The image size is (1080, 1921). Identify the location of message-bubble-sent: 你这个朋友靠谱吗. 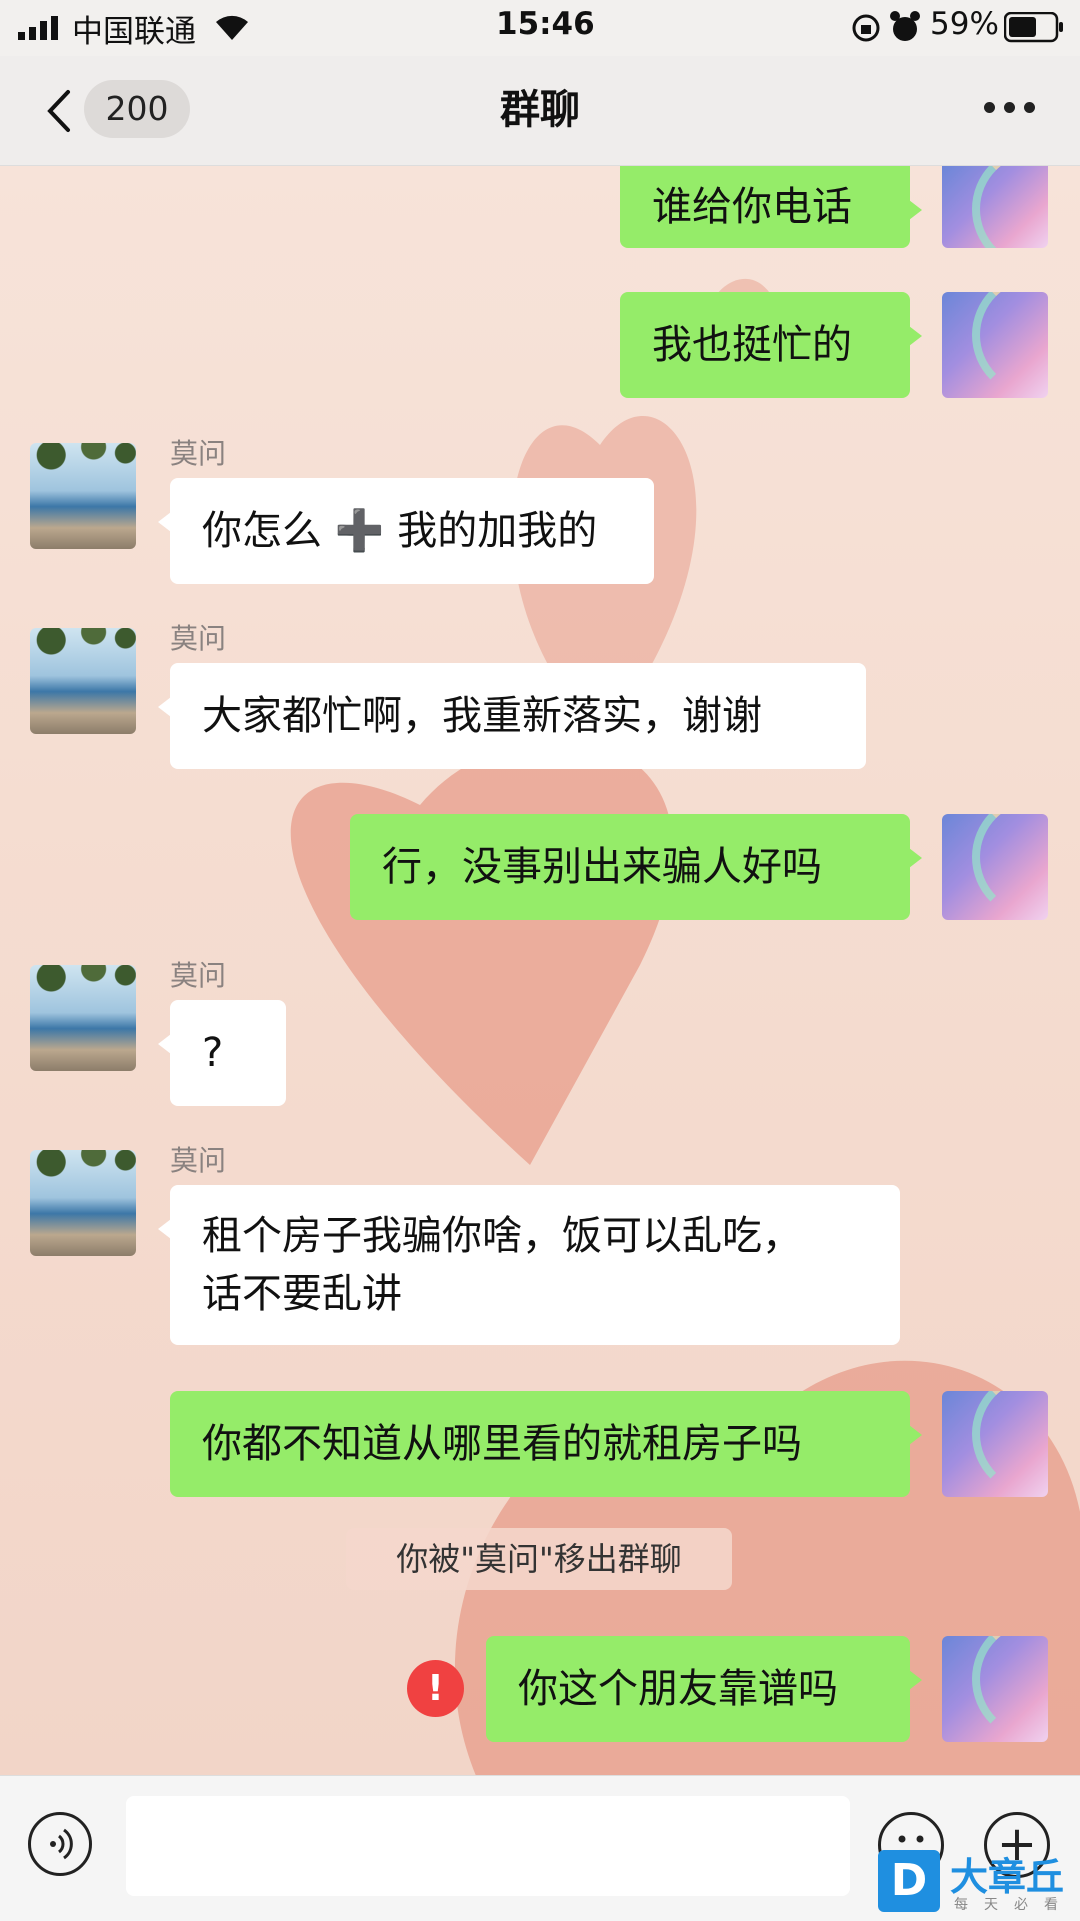
(704, 1689).